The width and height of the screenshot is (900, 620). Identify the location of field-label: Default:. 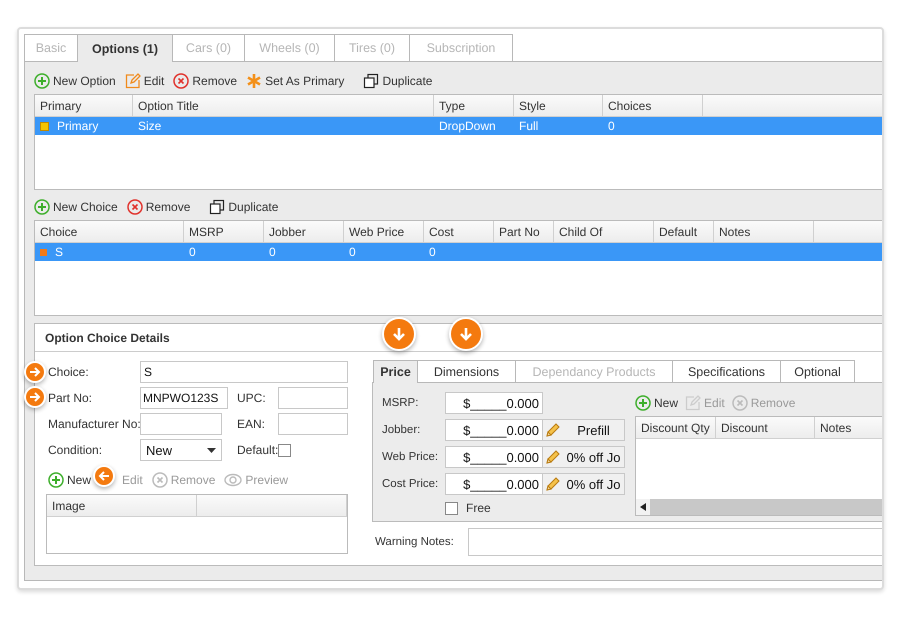
(257, 450).